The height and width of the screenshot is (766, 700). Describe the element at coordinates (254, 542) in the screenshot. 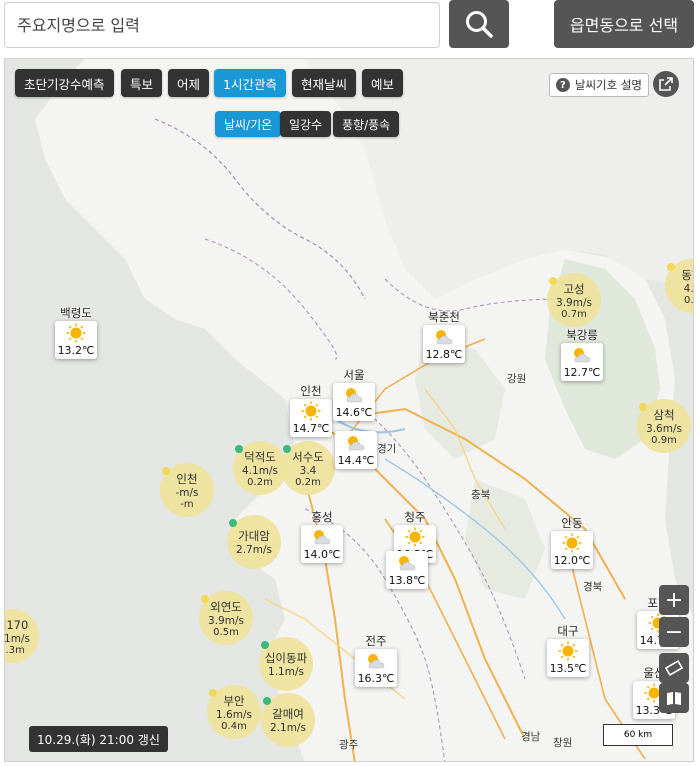

I see `buoy-gadaeam: 가대암 2.7m/s` at that location.